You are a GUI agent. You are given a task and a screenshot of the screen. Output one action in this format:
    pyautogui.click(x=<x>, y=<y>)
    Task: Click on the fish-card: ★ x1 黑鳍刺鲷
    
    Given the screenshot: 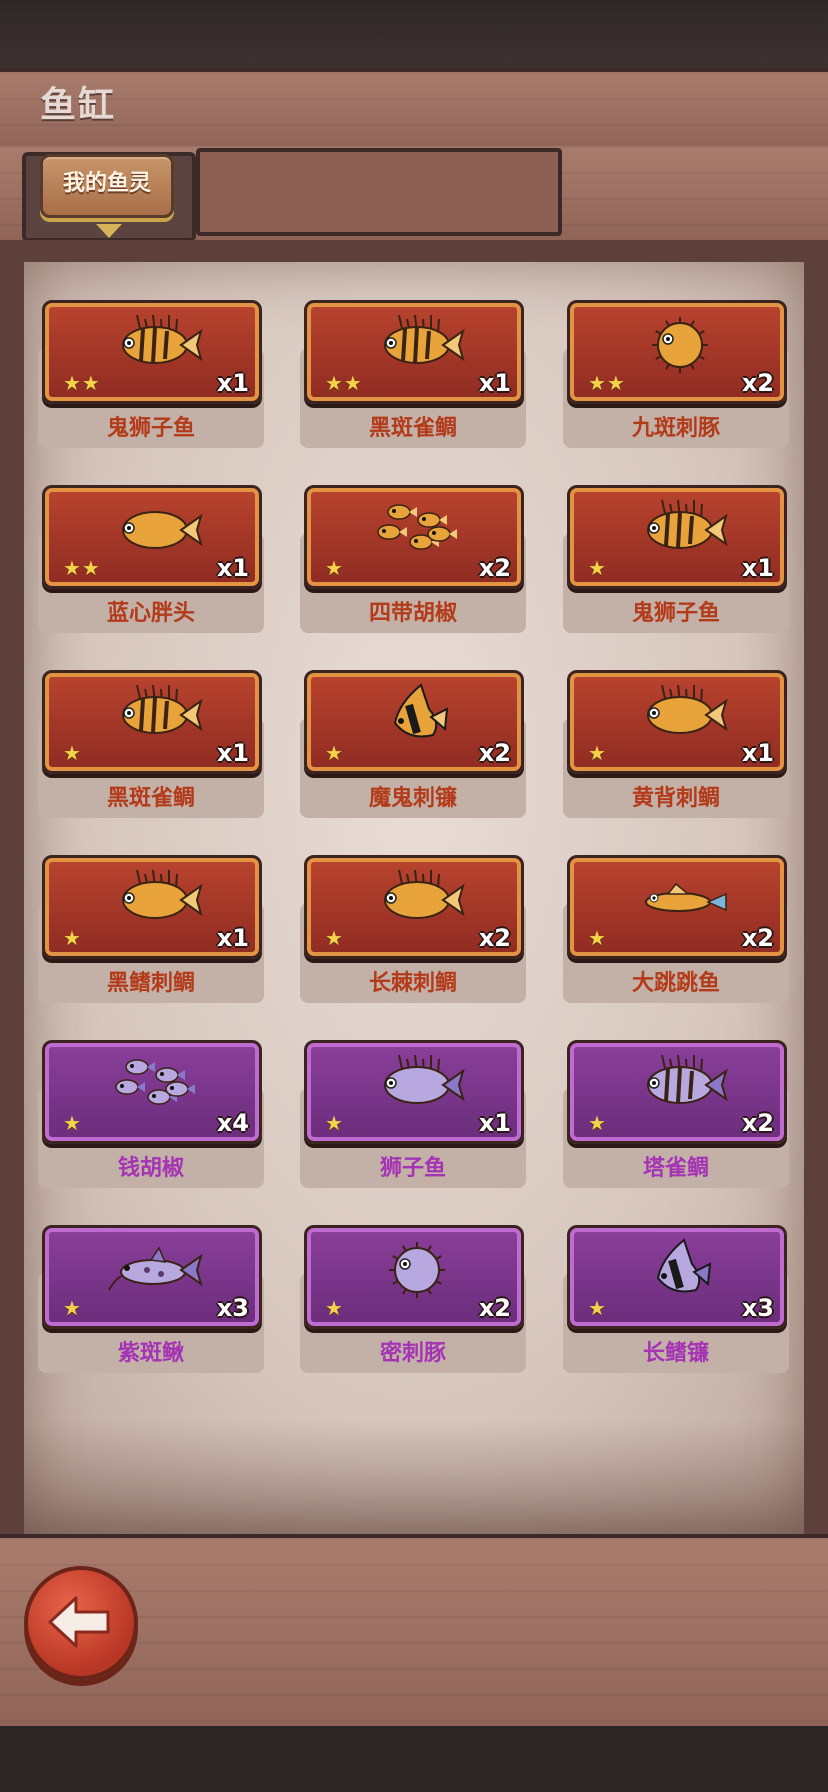 What is the action you would take?
    pyautogui.click(x=151, y=930)
    